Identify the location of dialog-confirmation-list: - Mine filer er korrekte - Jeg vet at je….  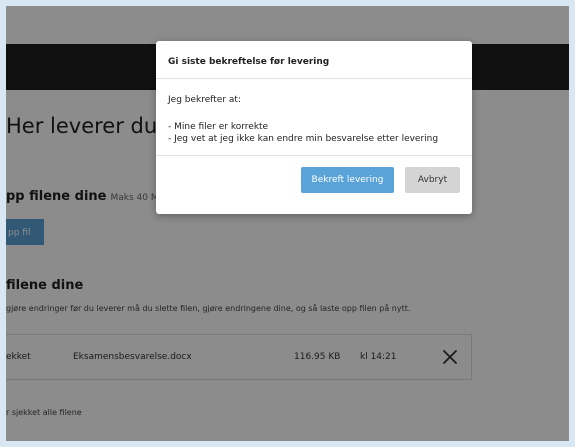
(303, 133).